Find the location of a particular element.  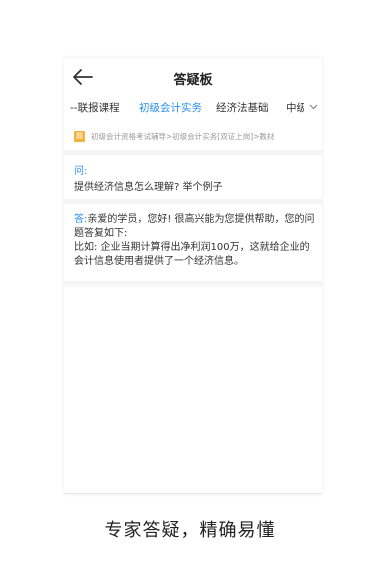

content-bottom-edge is located at coordinates (193, 284).